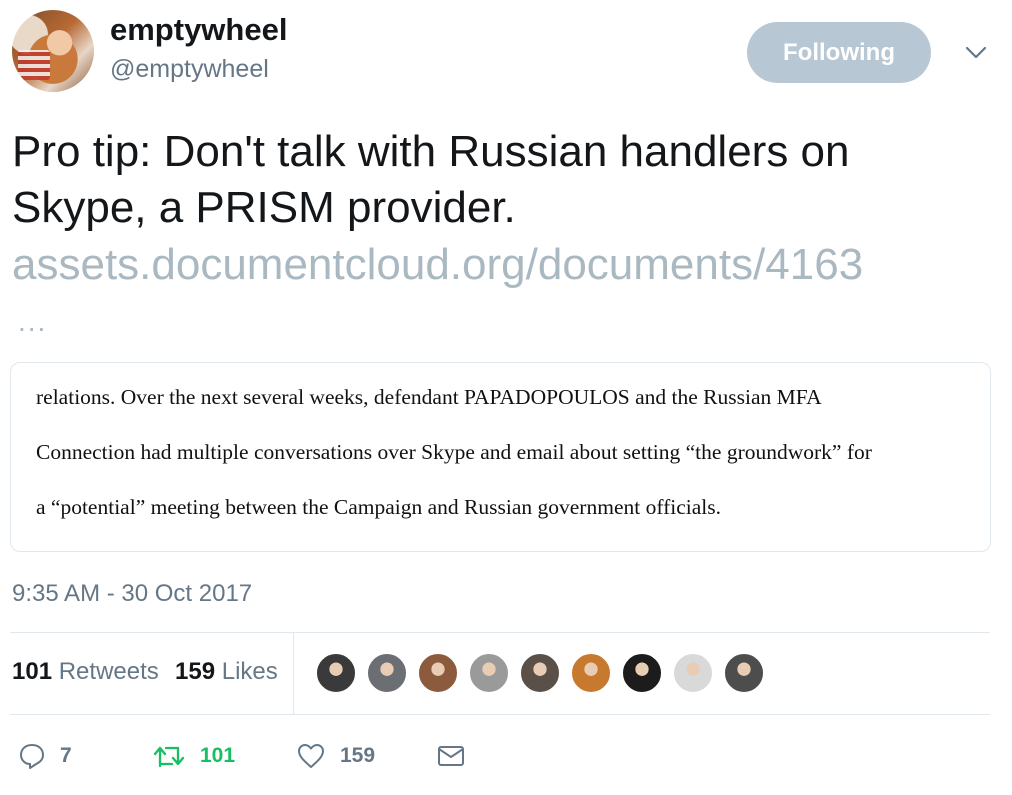 The image size is (1012, 795). Describe the element at coordinates (335, 756) in the screenshot. I see `like-action: 159` at that location.